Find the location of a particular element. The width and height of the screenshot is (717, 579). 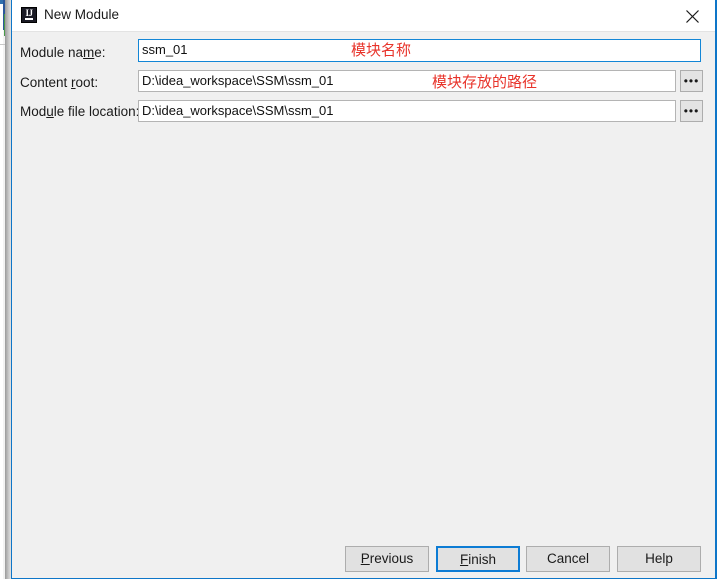

content-root-label: Content root: is located at coordinates (59, 83).